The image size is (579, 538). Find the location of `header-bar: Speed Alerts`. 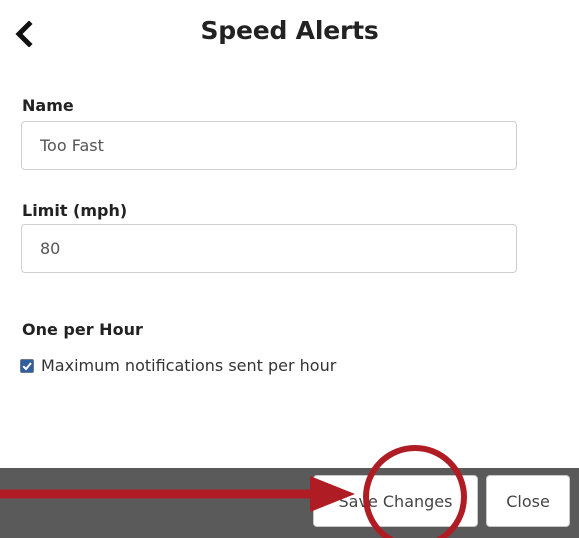

header-bar: Speed Alerts is located at coordinates (289, 35).